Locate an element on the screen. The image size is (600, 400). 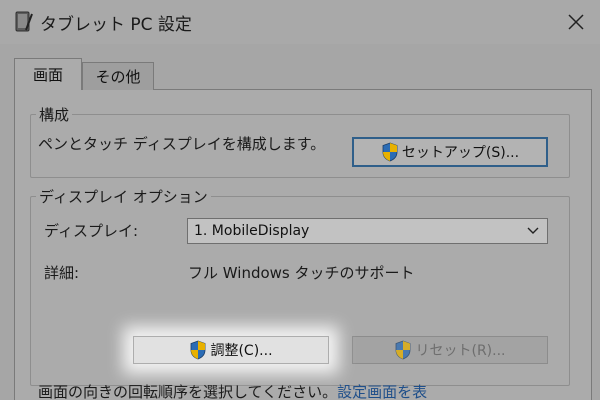
orientation-instruction-text: 画面の向きの回転順序を選択してください。 is located at coordinates (188, 391).